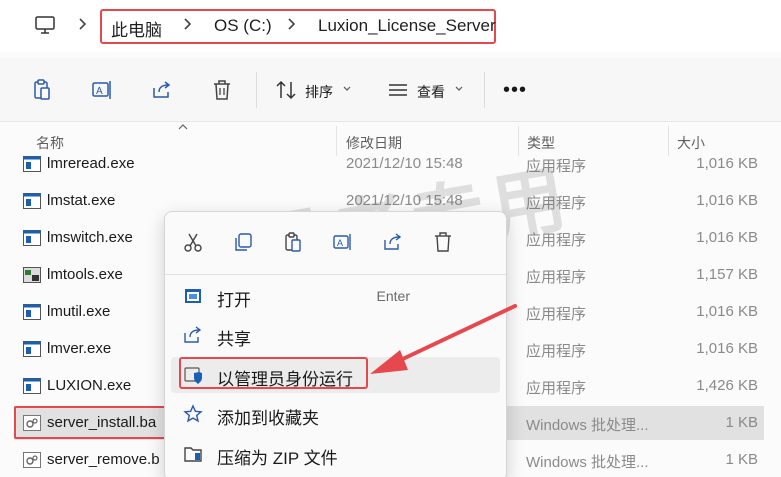 The image size is (781, 477). What do you see at coordinates (45, 25) in the screenshot?
I see `this-pc-icon` at bounding box center [45, 25].